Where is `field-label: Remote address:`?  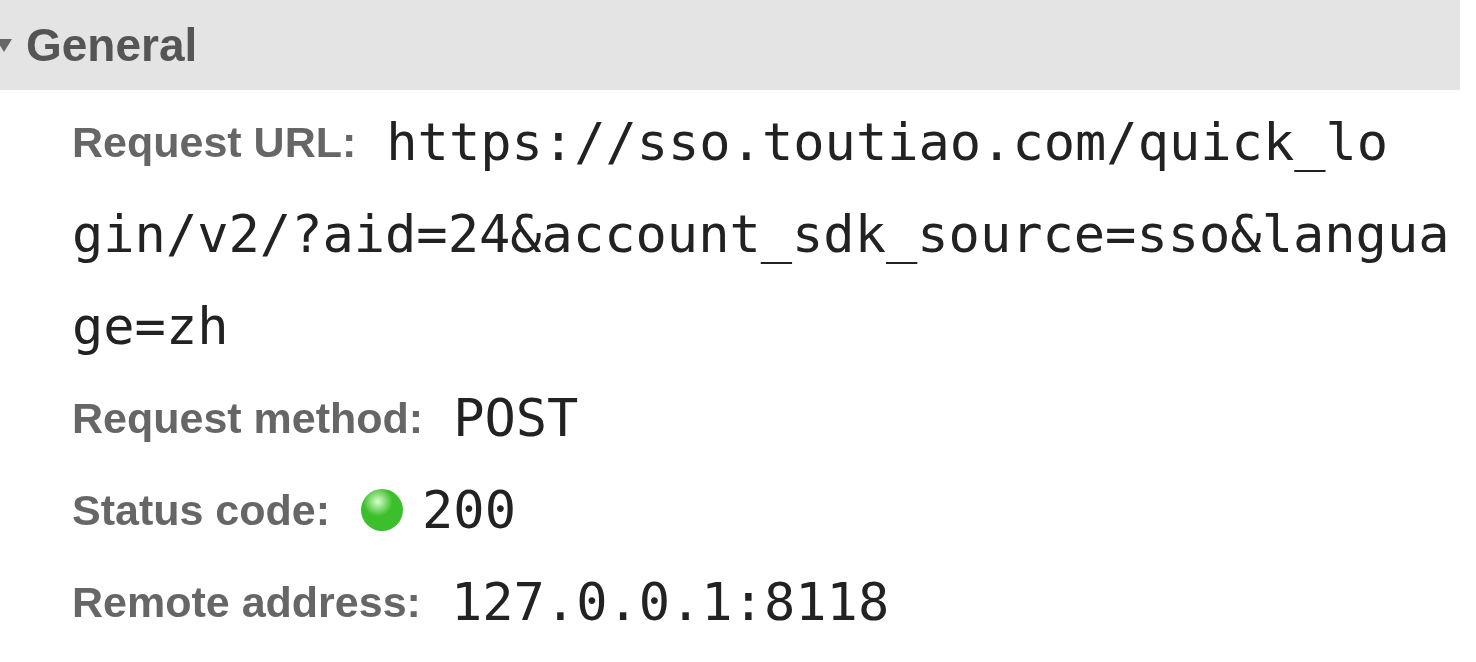
field-label: Remote address: is located at coordinates (246, 602).